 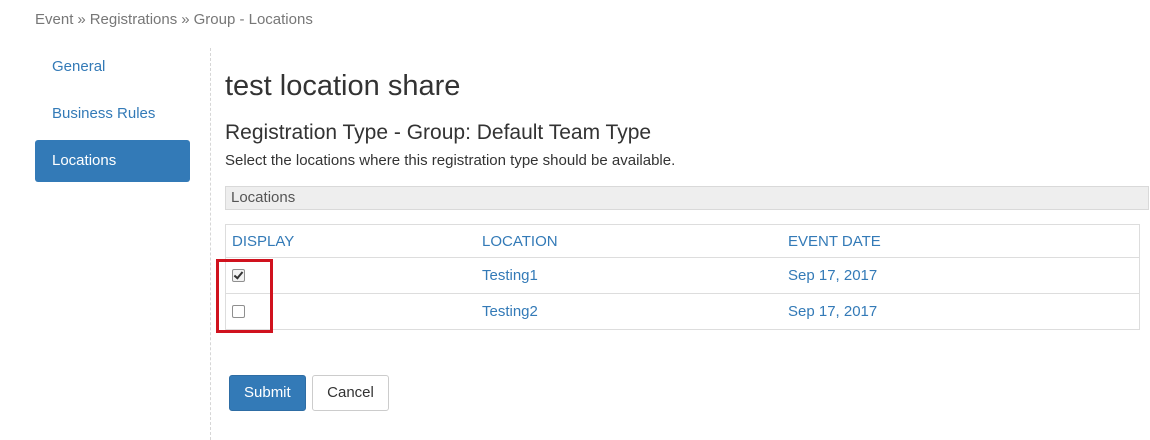 I want to click on table-header-row: DISPLAY LOCATION EVENT DATE, so click(x=682, y=241).